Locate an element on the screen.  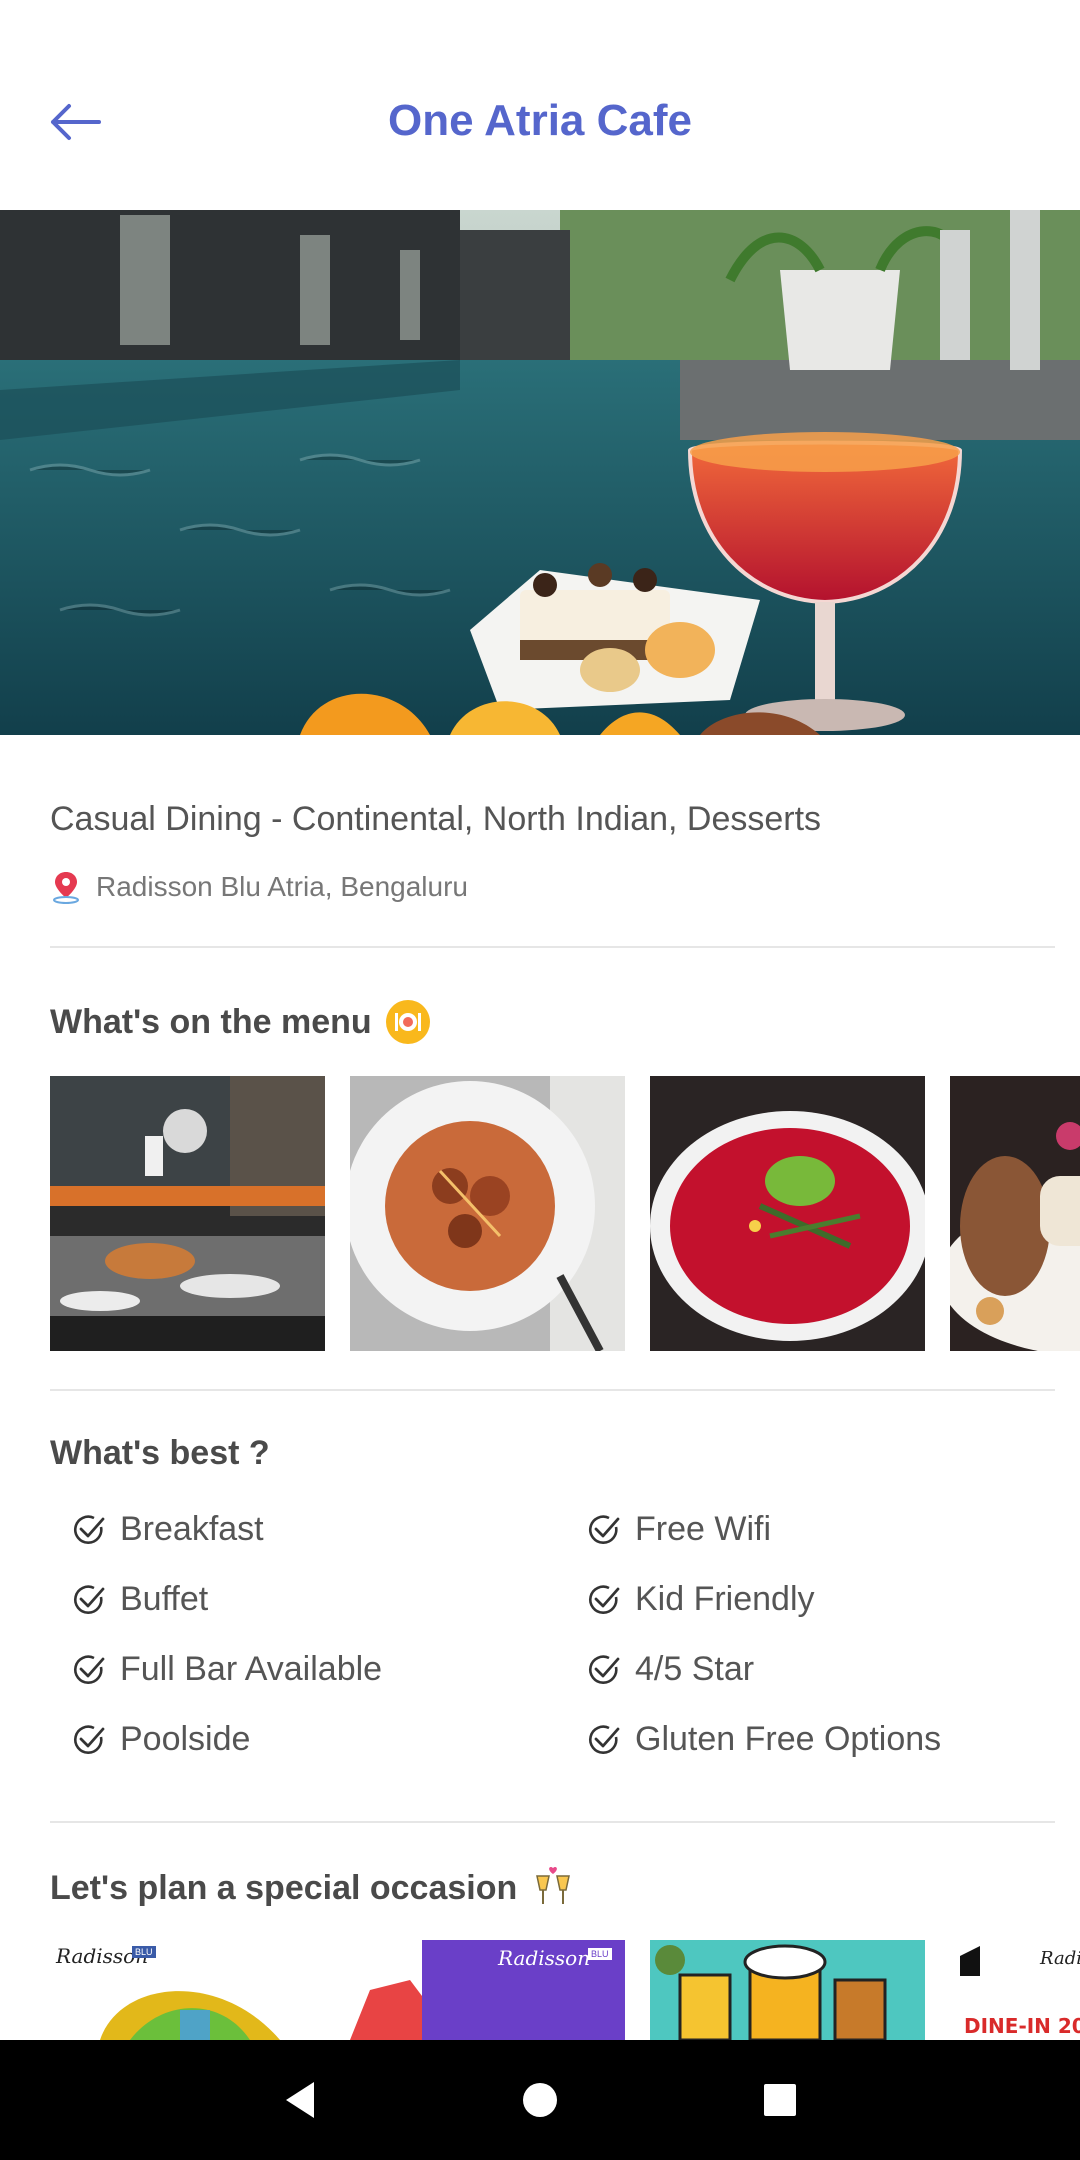
occasion-section-title: Let's plan a special occasion is located at coordinates (312, 1888).